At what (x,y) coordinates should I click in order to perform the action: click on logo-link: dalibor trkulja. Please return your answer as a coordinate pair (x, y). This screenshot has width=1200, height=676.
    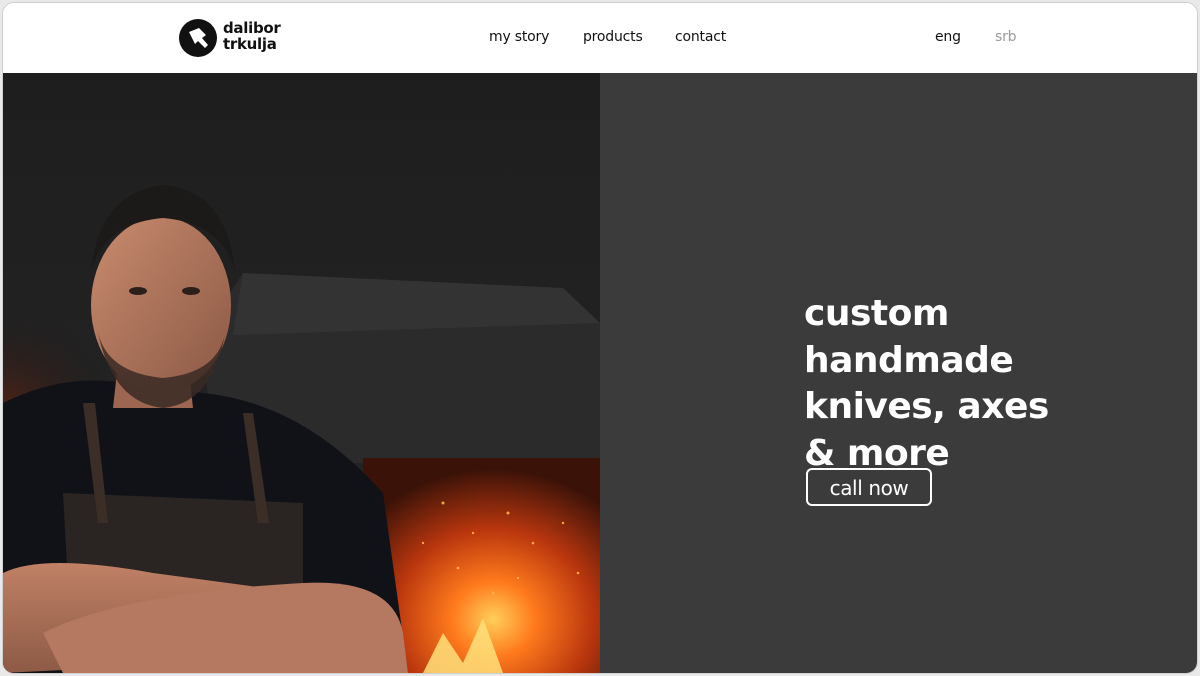
    Looking at the image, I should click on (234, 38).